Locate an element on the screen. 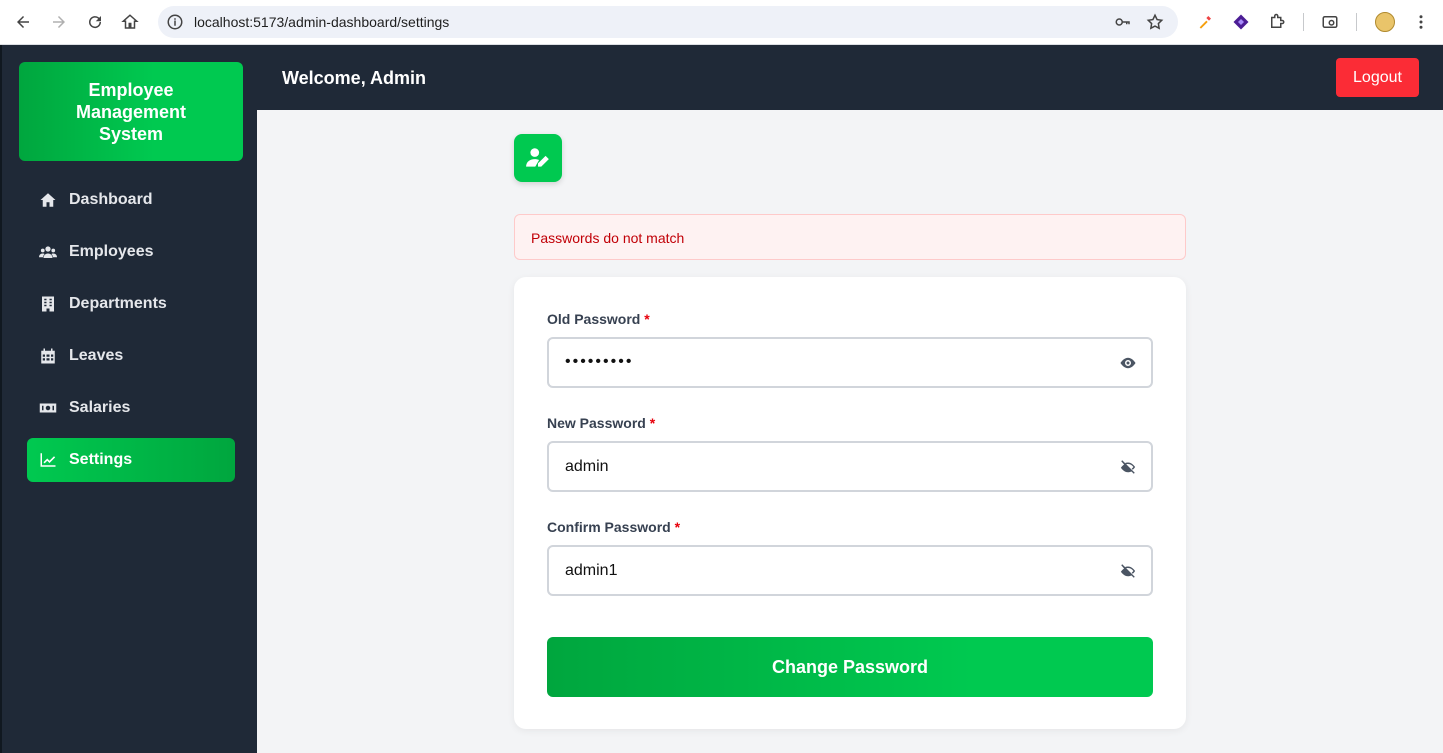  users-icon is located at coordinates (48, 252).